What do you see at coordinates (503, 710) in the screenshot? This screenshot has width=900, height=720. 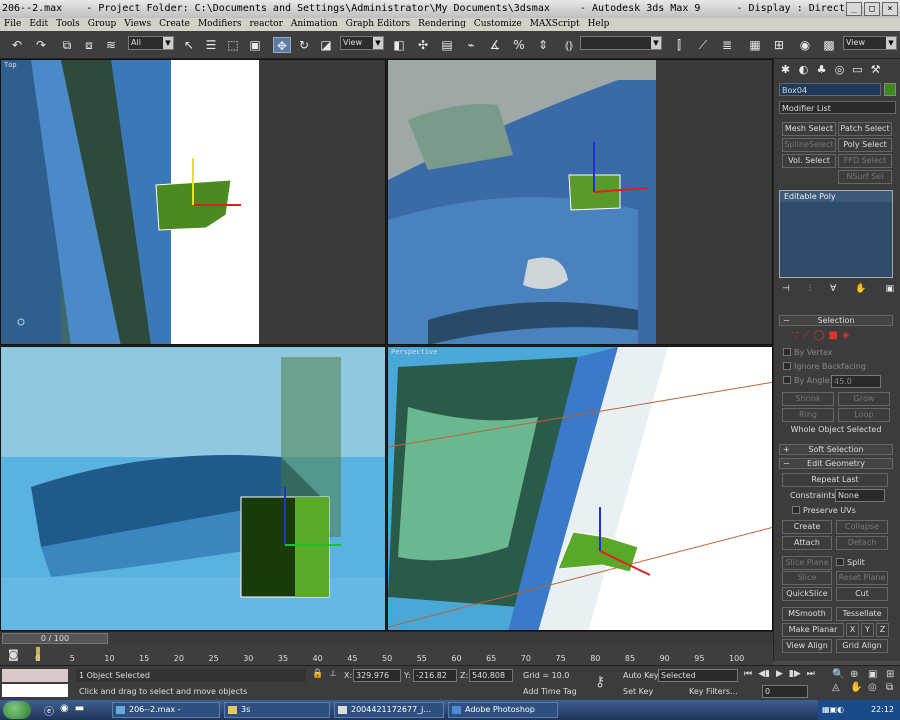 I see `task-photoshop: Adobe Photoshop` at bounding box center [503, 710].